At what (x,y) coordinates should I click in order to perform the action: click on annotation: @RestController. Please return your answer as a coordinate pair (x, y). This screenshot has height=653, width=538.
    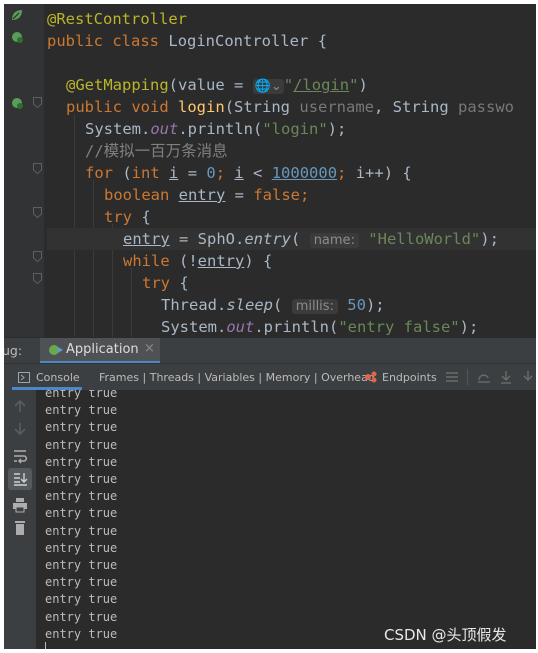
    Looking at the image, I should click on (117, 19).